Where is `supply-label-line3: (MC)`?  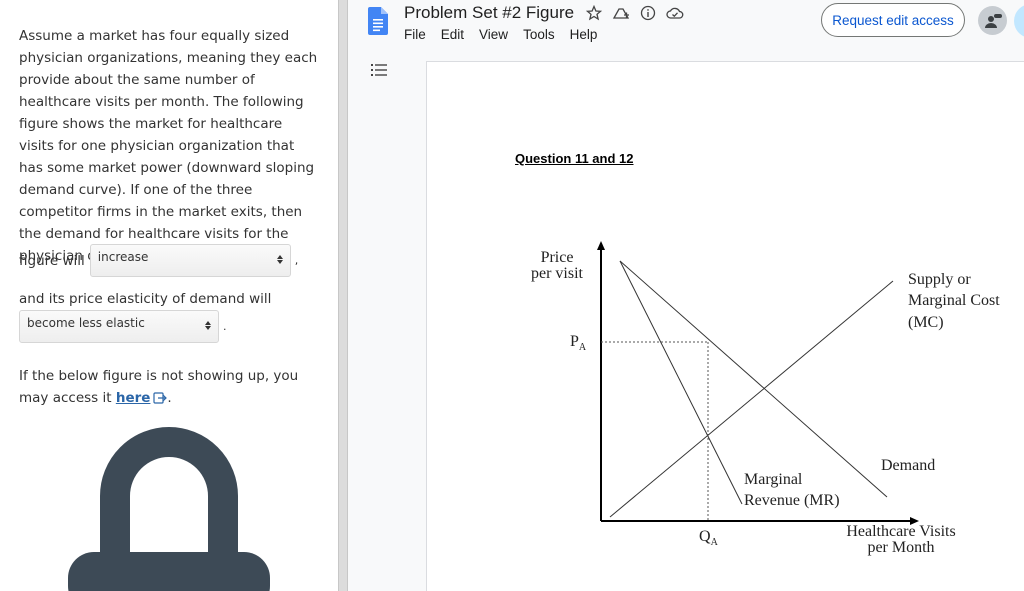
supply-label-line3: (MC) is located at coordinates (926, 322).